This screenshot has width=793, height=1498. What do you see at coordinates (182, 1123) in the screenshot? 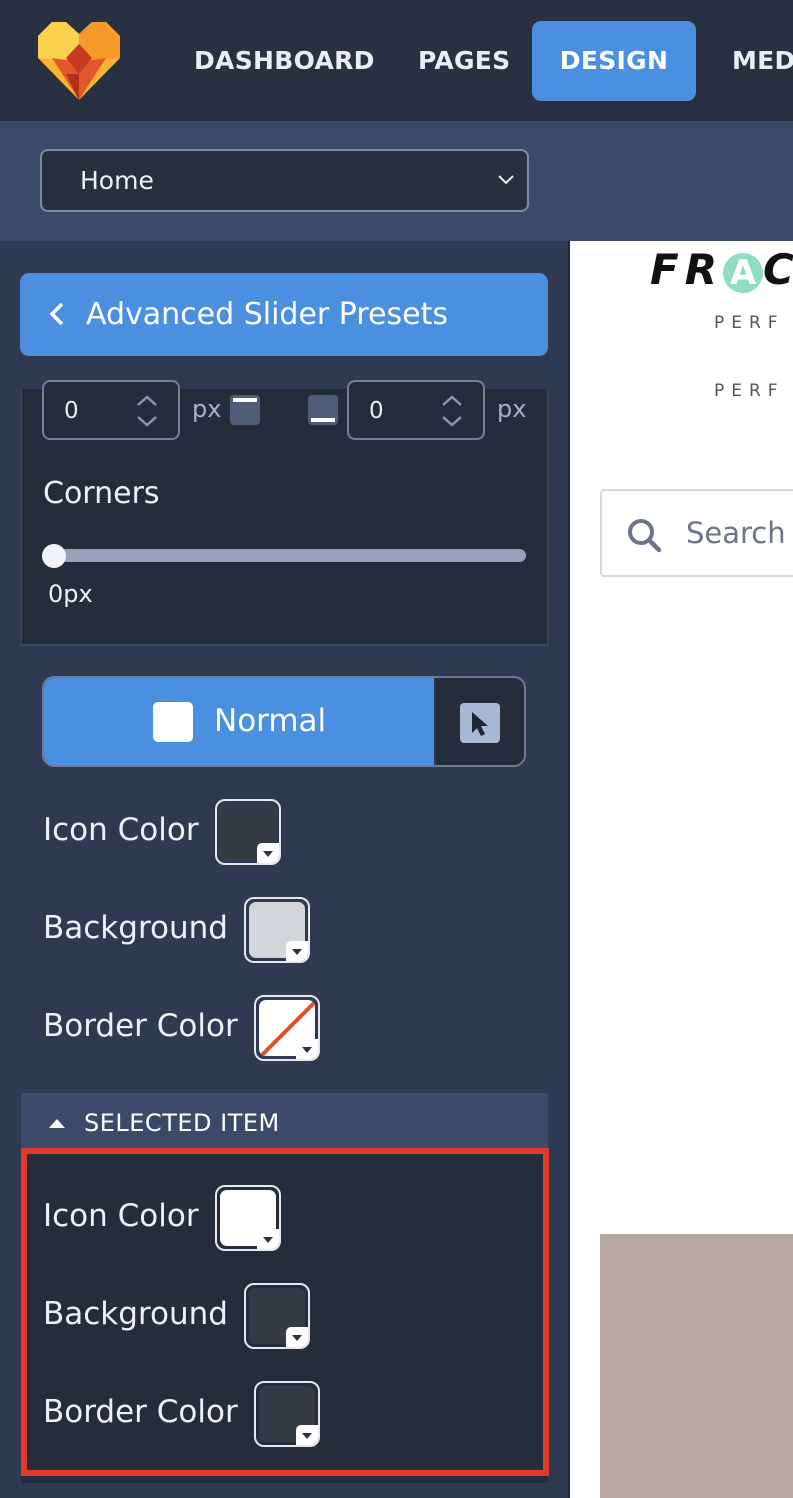
I see `selected-item-title: SELECTED ITEM` at bounding box center [182, 1123].